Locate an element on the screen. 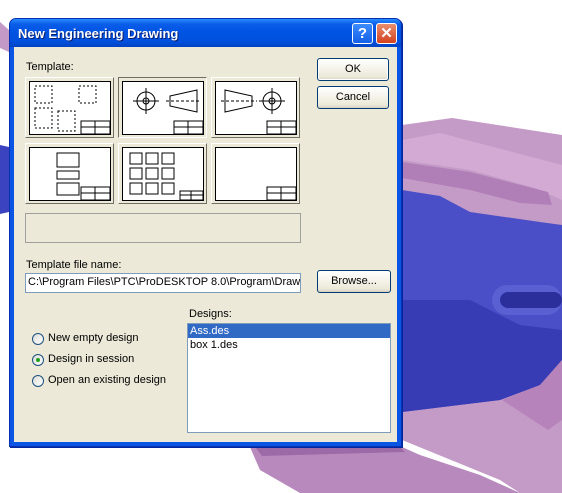 This screenshot has width=562, height=493. template-single-view is located at coordinates (69, 173).